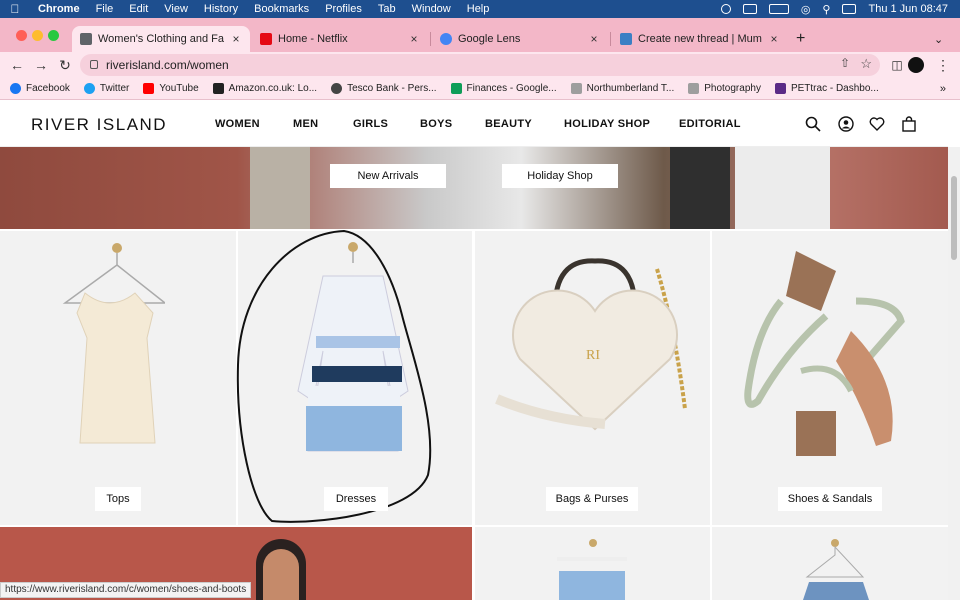 The width and height of the screenshot is (960, 600). I want to click on menu-view: View, so click(176, 9).